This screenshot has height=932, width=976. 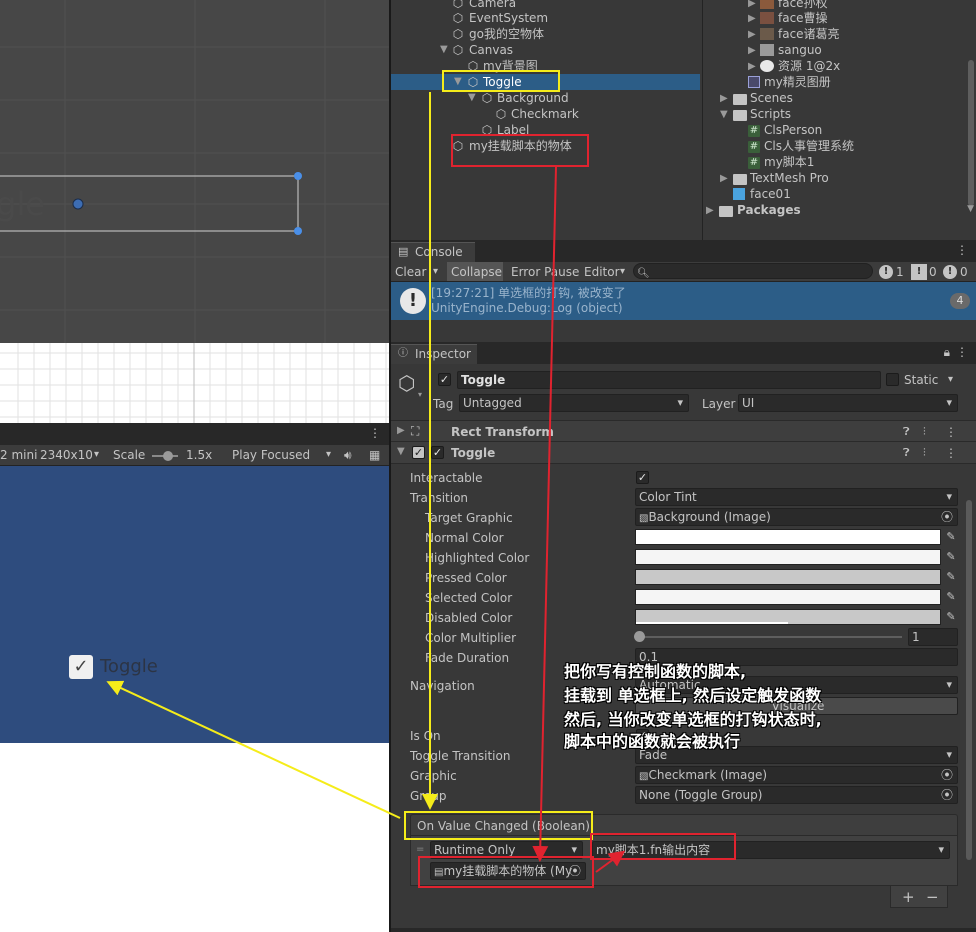 What do you see at coordinates (693, 719) in the screenshot?
I see `annotation-line-3: 然后, 当你改变单选框的打钩状态时,` at bounding box center [693, 719].